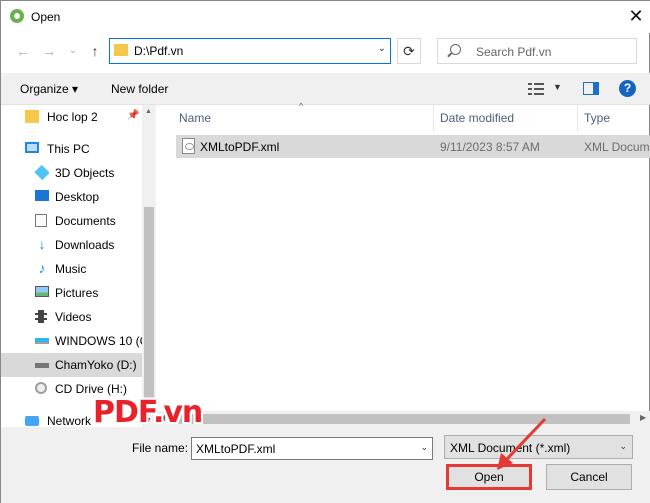  Describe the element at coordinates (522, 443) in the screenshot. I see `annotation-arrow-icon` at that location.